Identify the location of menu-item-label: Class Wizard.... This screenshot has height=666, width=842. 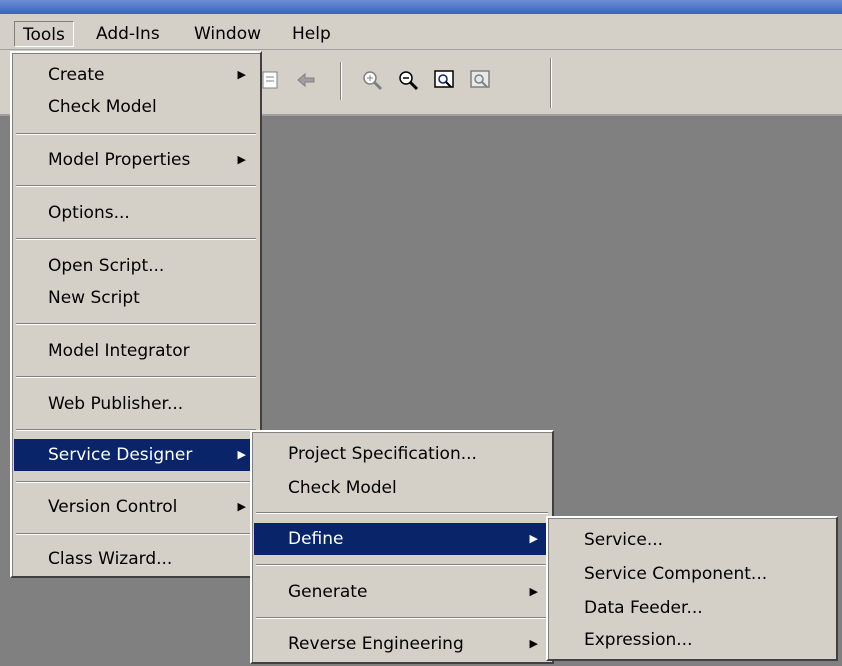
(110, 559).